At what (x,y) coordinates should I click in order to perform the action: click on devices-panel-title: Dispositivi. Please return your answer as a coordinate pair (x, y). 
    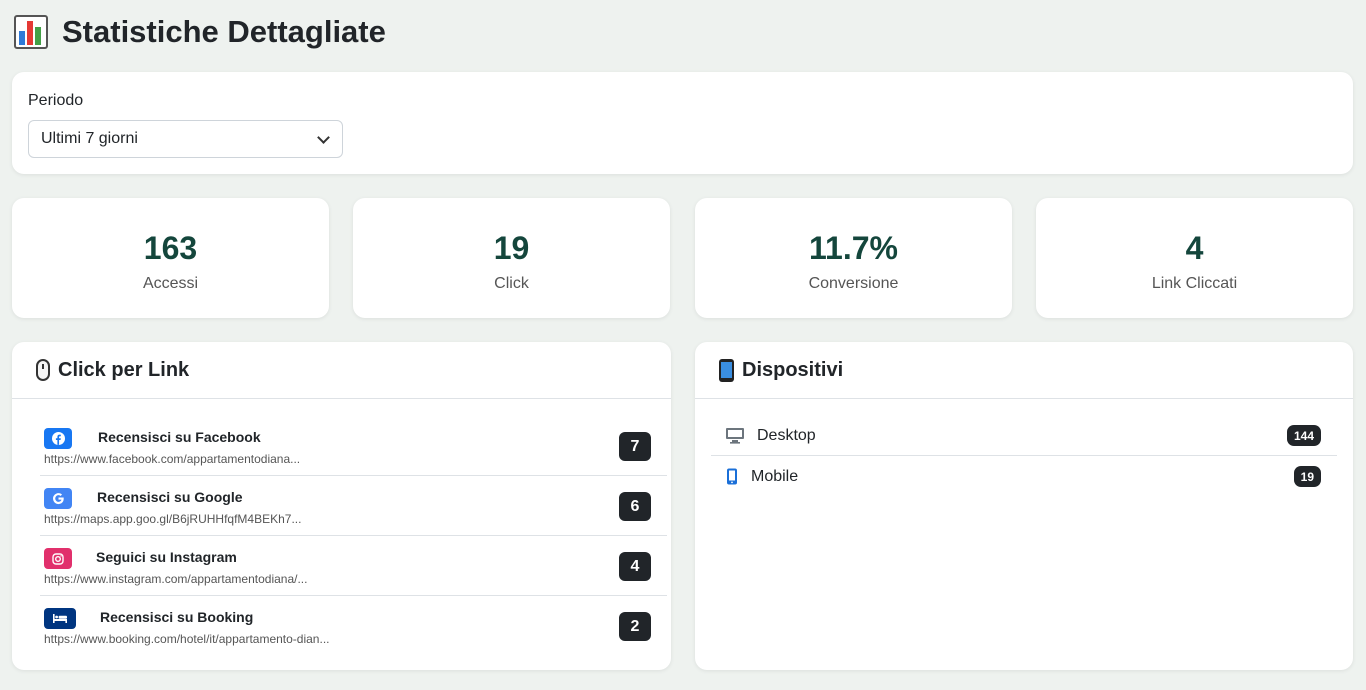
    Looking at the image, I should click on (793, 369).